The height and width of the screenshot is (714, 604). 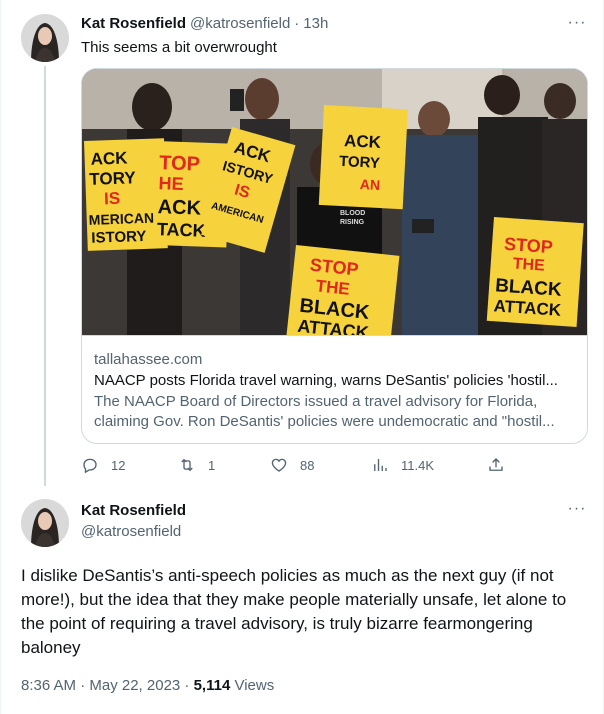 I want to click on tweet-meta: 8:36 AM · May 22, 2023 · 5,114 Views, so click(x=147, y=686).